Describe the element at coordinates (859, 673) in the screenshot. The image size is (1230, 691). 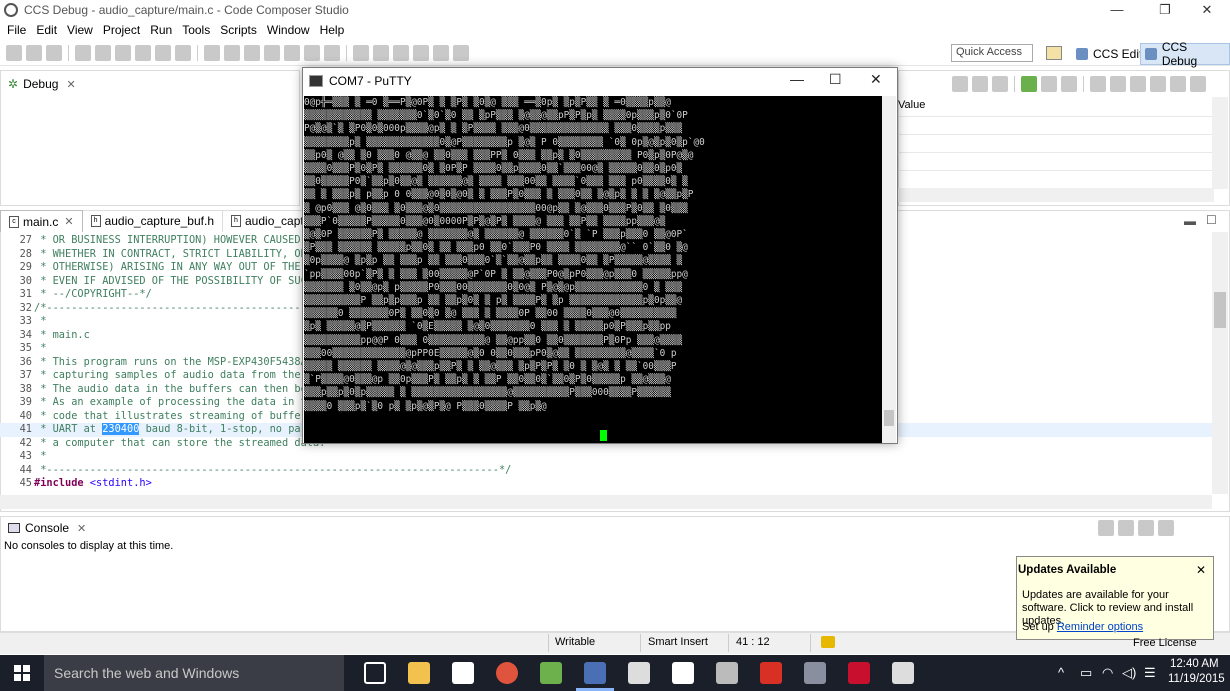
I see `pdf-reader-icon` at that location.